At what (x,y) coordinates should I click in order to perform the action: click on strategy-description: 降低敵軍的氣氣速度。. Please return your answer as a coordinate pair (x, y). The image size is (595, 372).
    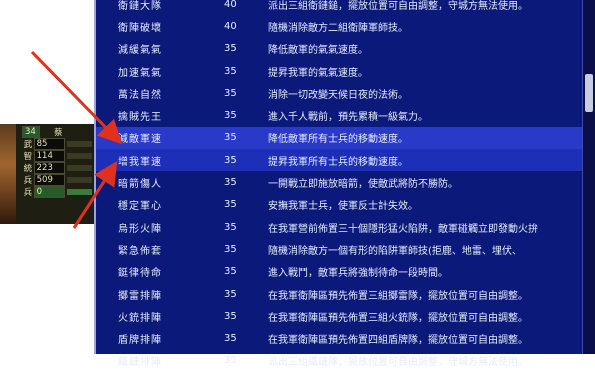
    Looking at the image, I should click on (318, 51).